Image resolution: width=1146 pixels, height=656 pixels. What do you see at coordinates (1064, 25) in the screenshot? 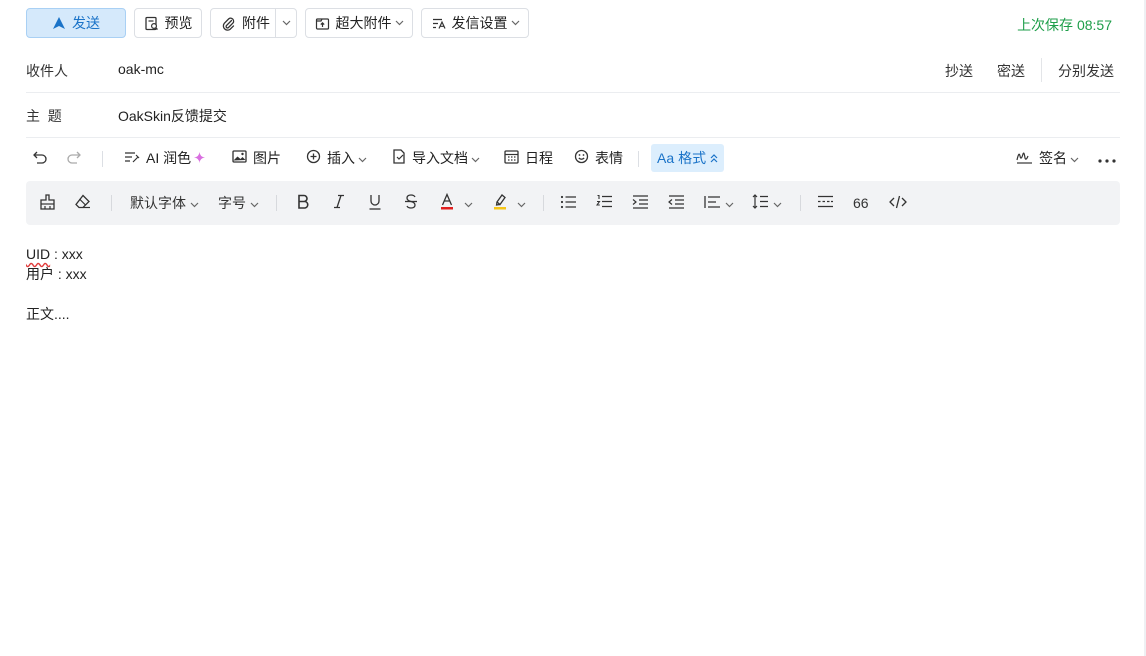
I see `last-saved-status: 上次保存 08:57` at bounding box center [1064, 25].